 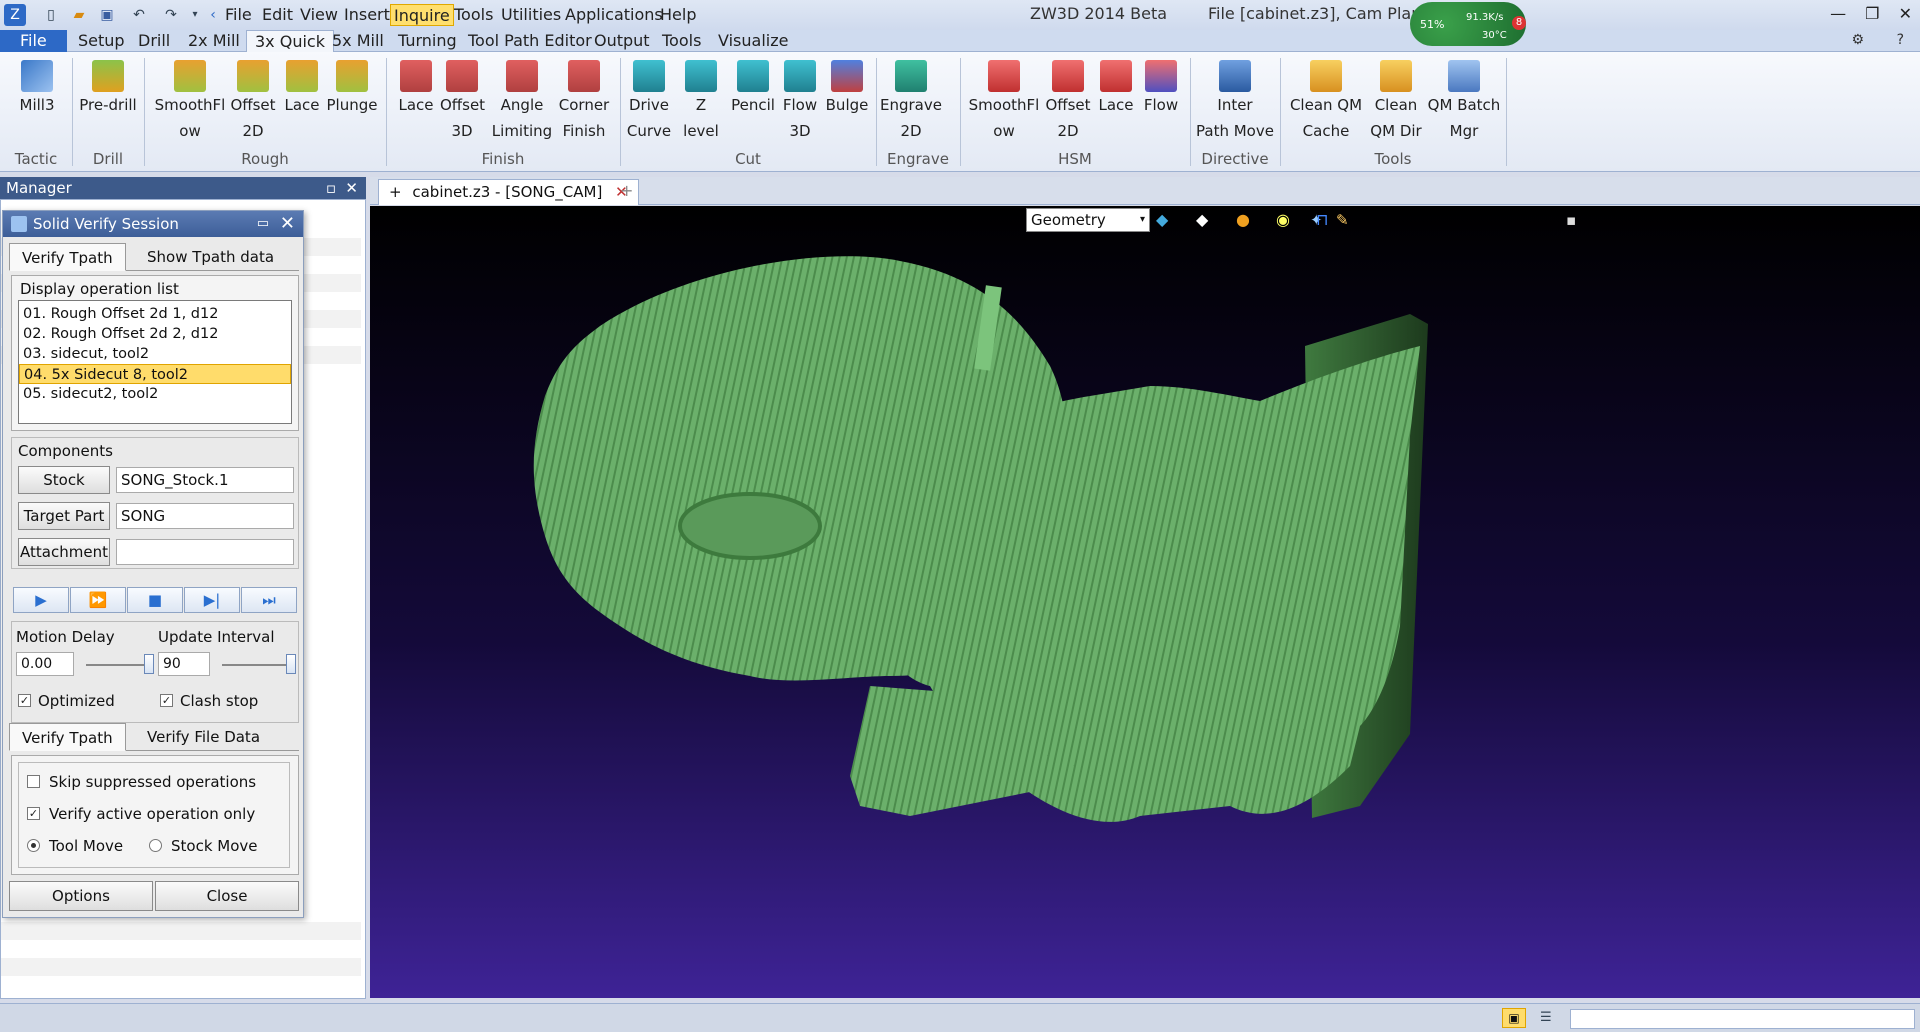 What do you see at coordinates (107, 15) in the screenshot?
I see `save-icon: ▣` at bounding box center [107, 15].